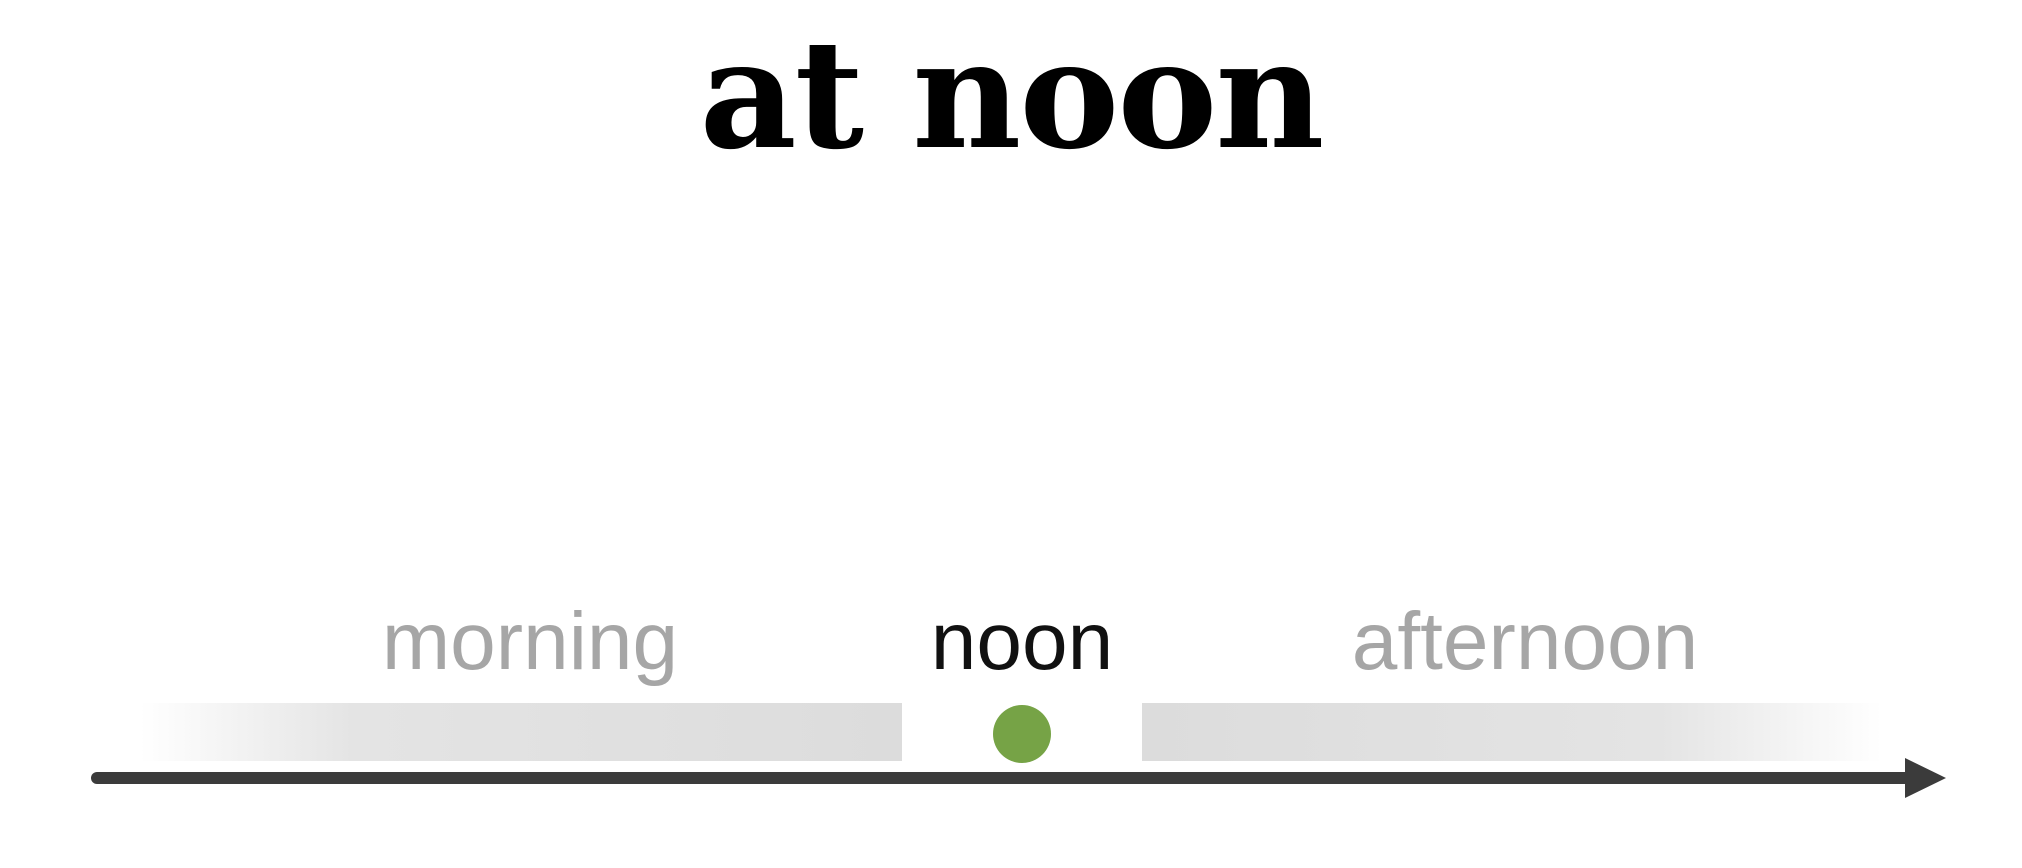  I want to click on label-noon: noon, so click(1022, 641).